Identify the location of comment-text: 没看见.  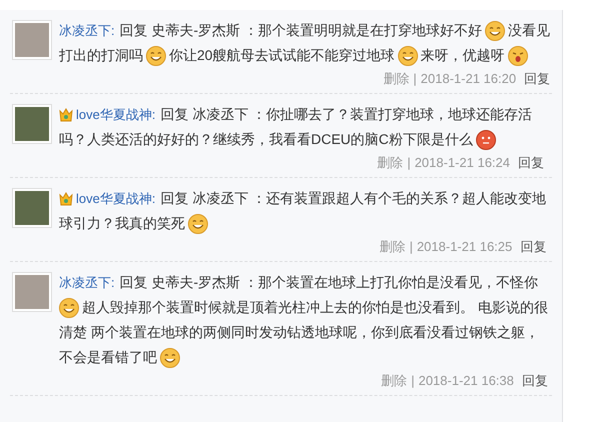
(529, 30).